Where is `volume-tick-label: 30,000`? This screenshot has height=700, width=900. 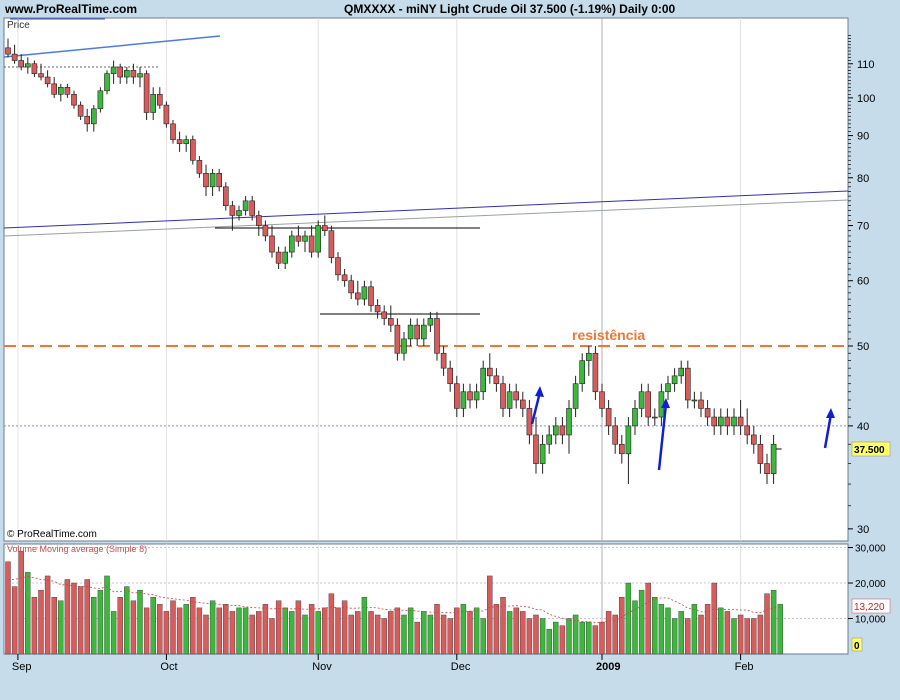
volume-tick-label: 30,000 is located at coordinates (870, 549).